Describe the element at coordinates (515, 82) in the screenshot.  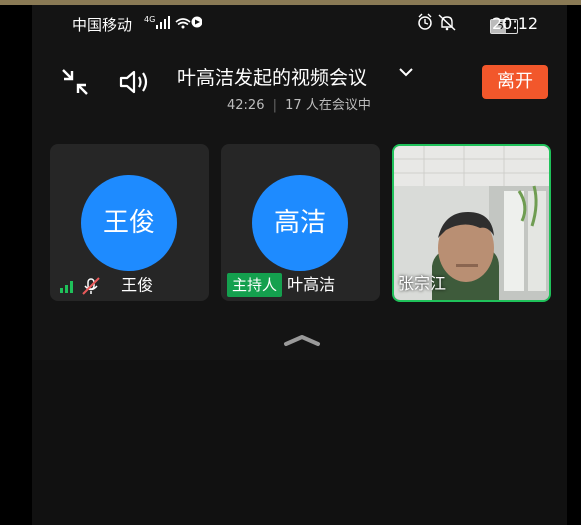
I see `leave-button: 离开` at that location.